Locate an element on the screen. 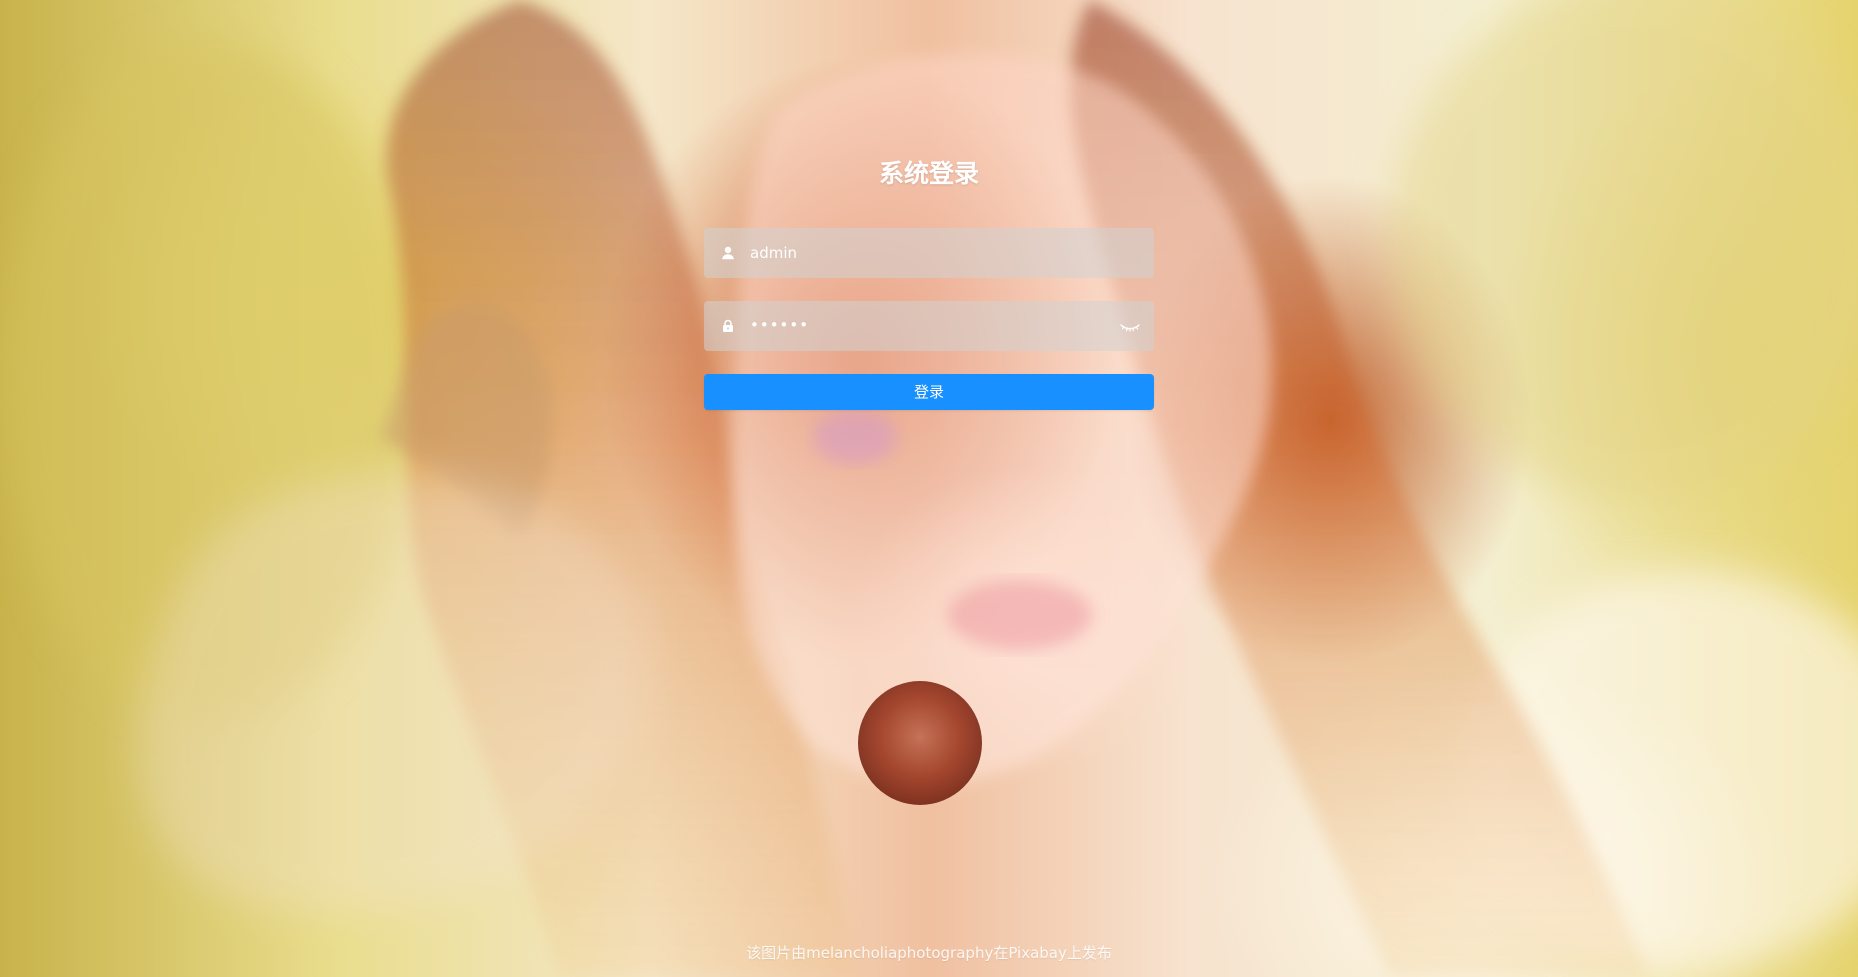 The height and width of the screenshot is (977, 1858). user-icon is located at coordinates (728, 253).